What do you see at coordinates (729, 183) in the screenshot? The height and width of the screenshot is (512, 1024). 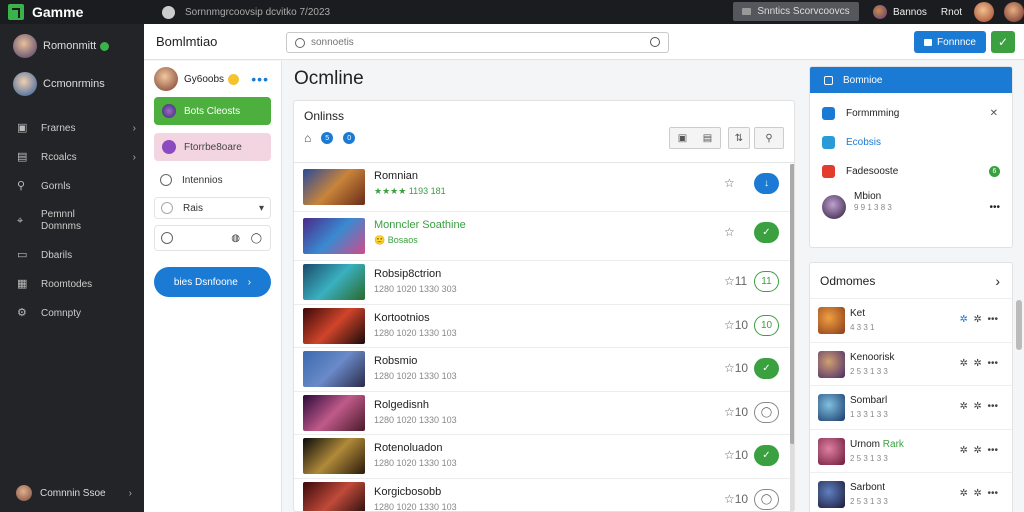 I see `like-icon: ☆` at bounding box center [729, 183].